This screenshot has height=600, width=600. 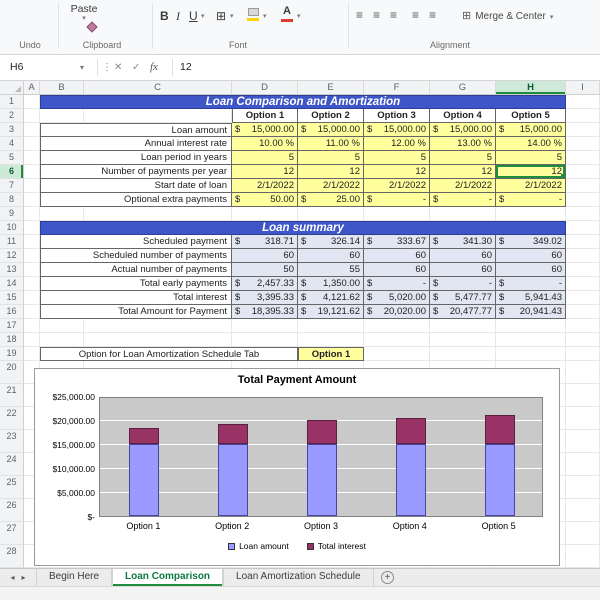 What do you see at coordinates (531, 270) in the screenshot?
I see `cell-H13: 60` at bounding box center [531, 270].